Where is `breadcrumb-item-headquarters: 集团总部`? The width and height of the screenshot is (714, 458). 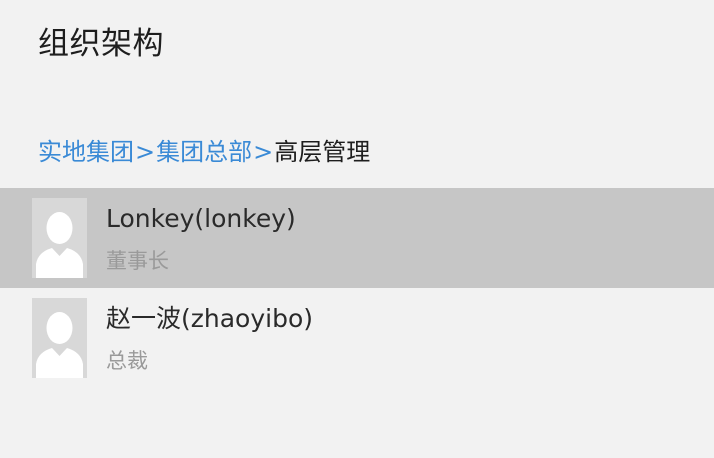 breadcrumb-item-headquarters: 集团总部 is located at coordinates (204, 152).